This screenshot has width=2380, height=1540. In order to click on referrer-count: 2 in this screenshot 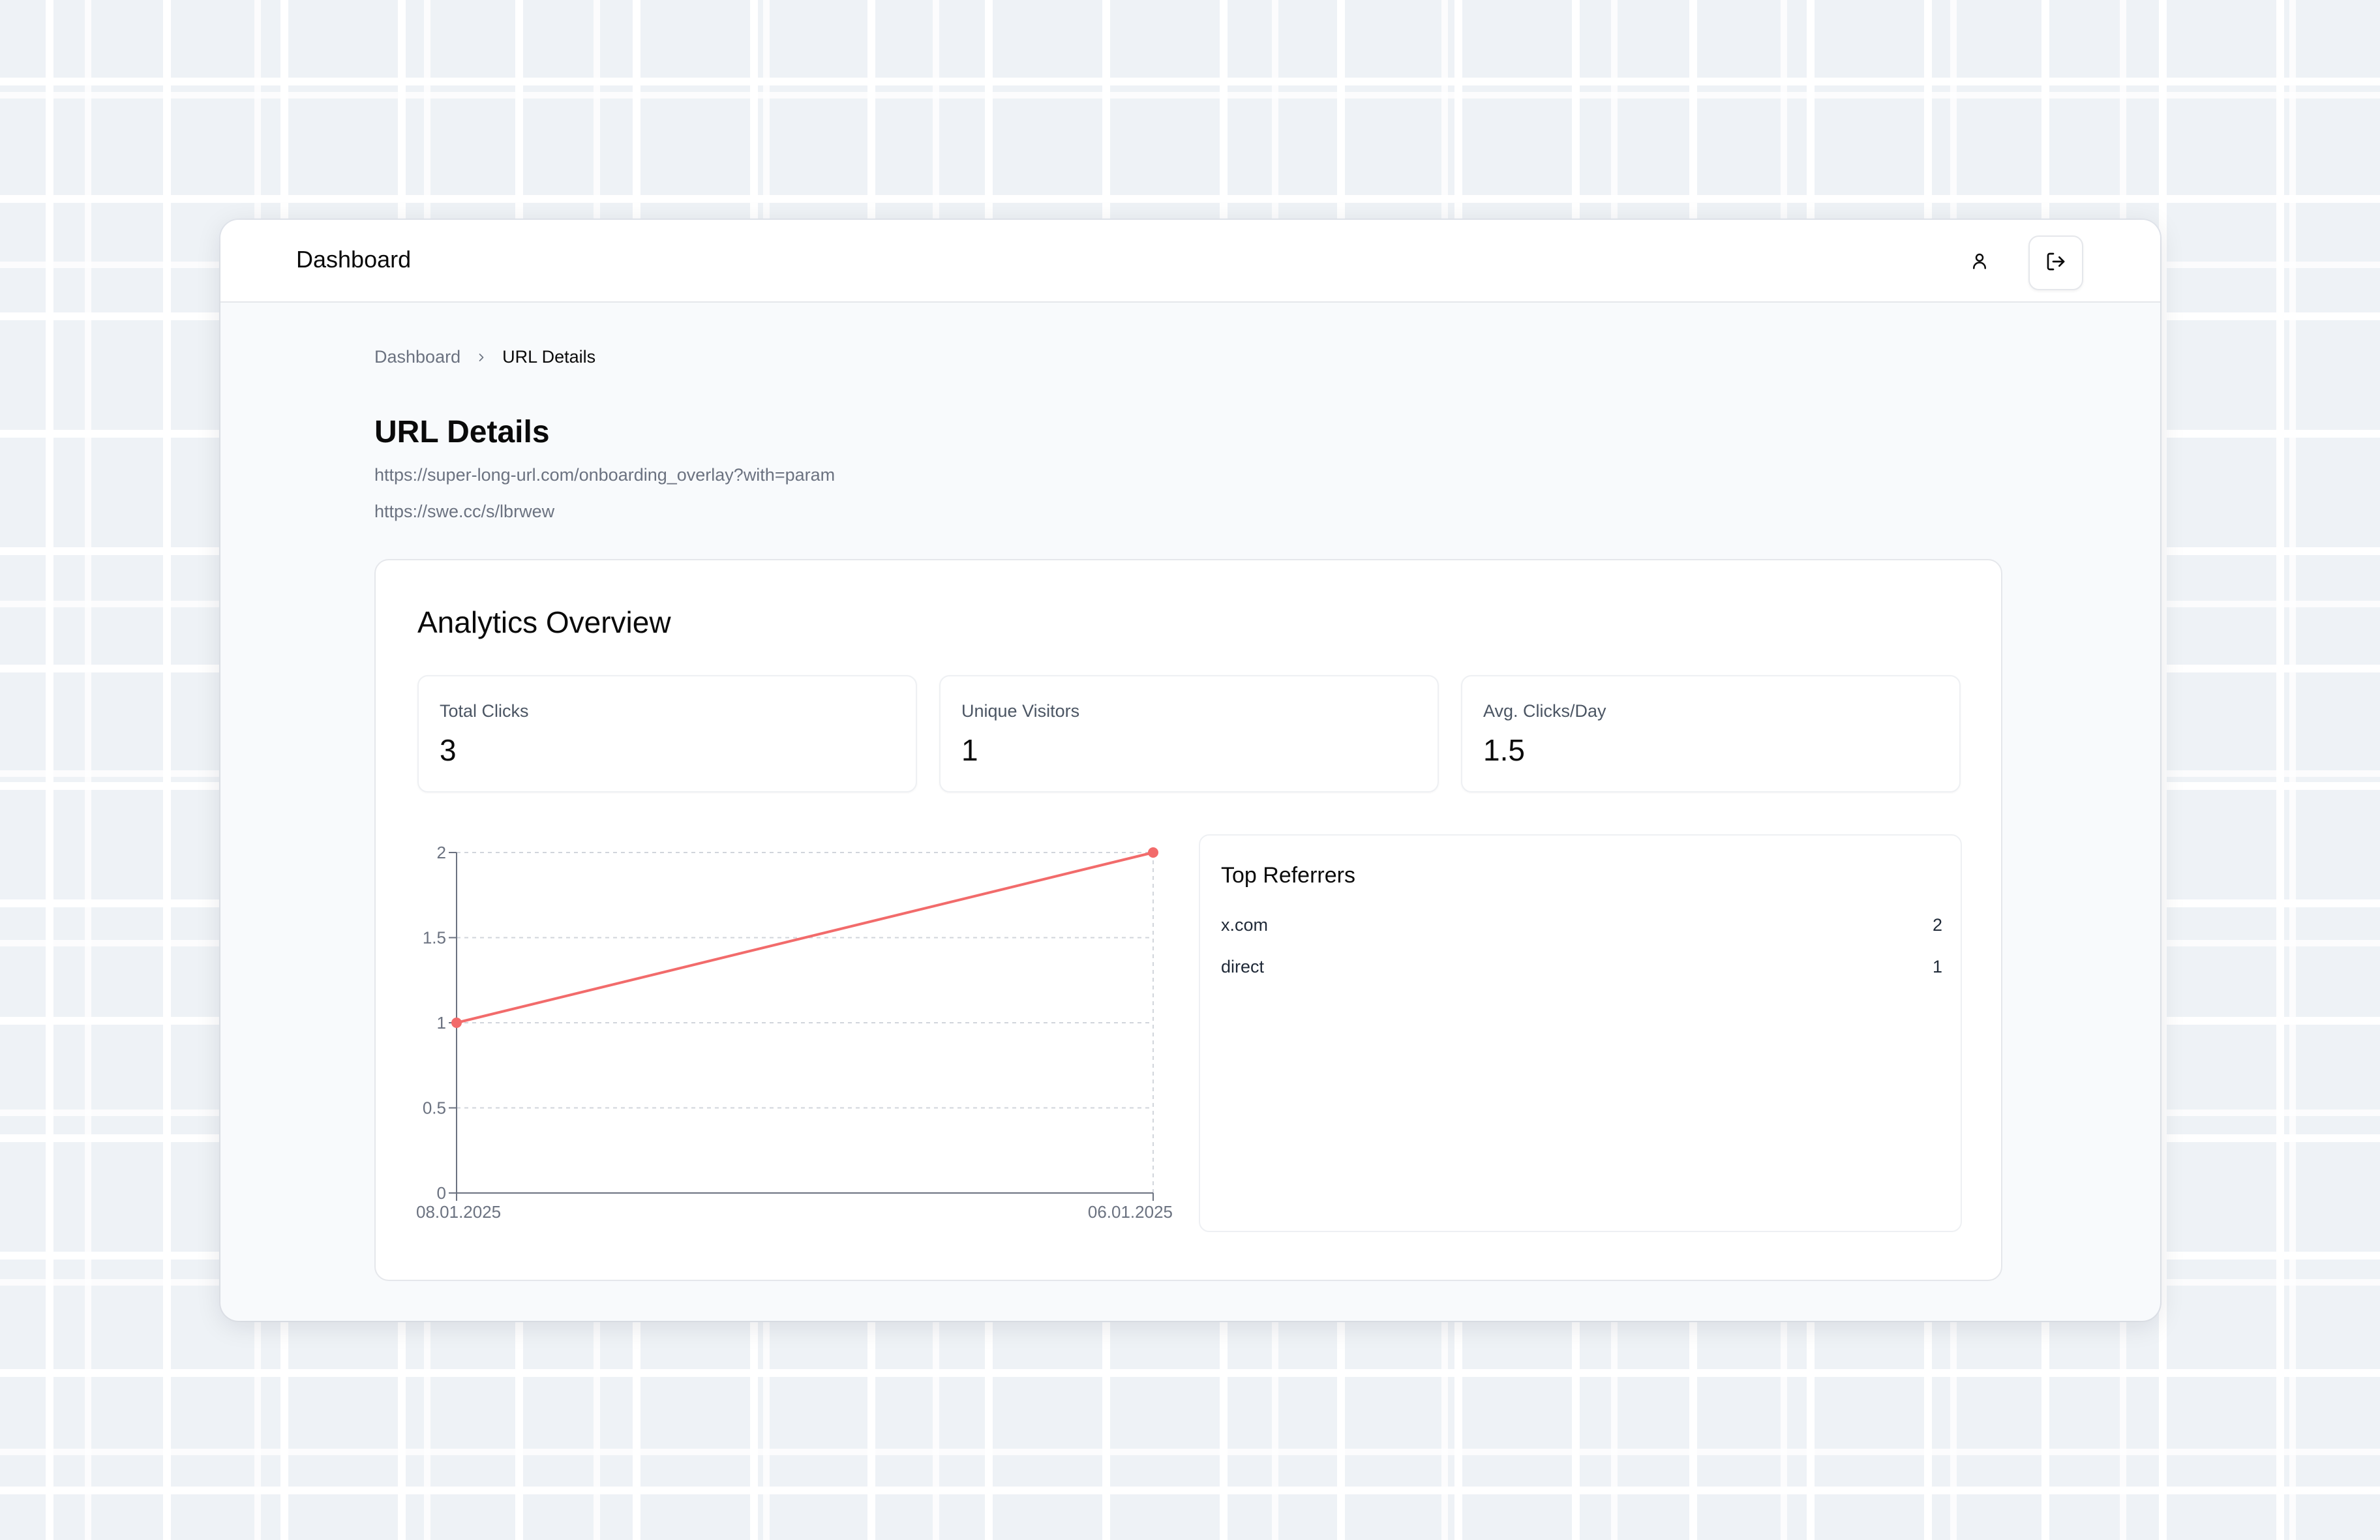, I will do `click(1937, 925)`.